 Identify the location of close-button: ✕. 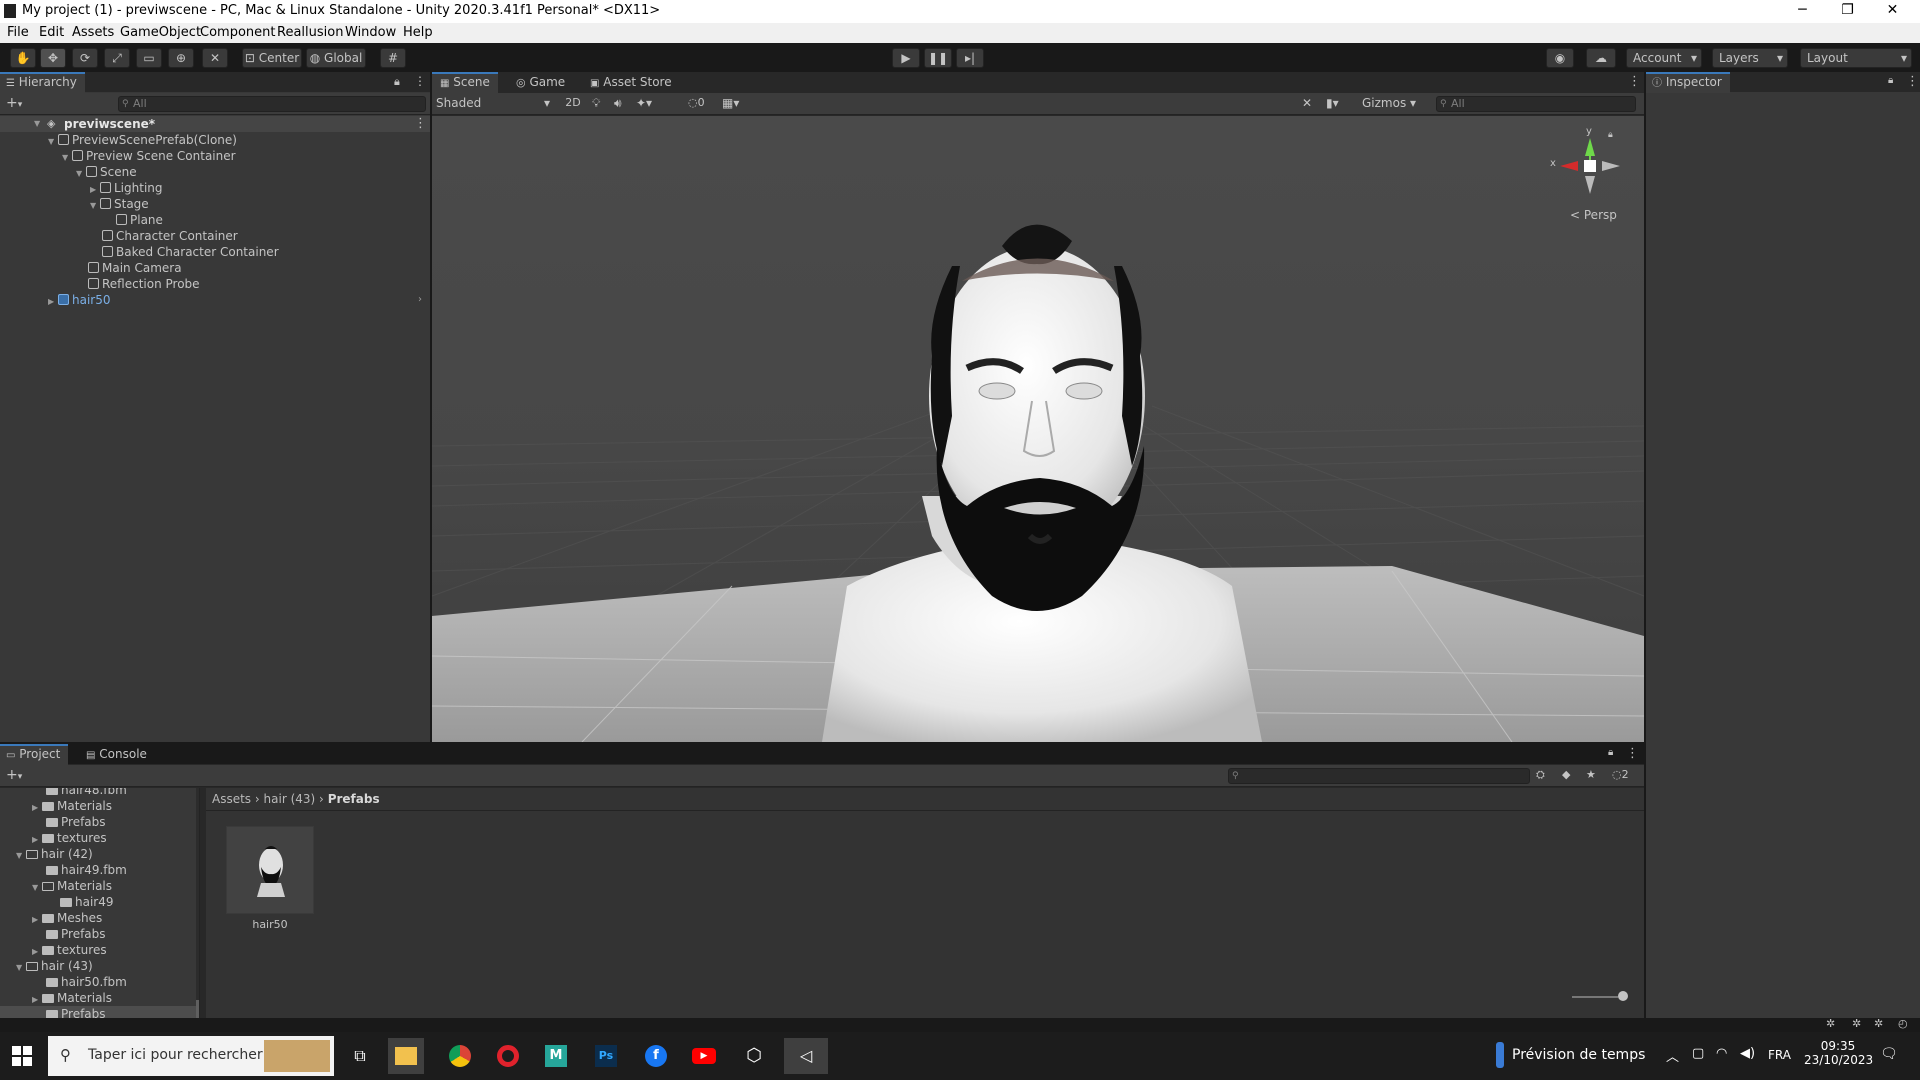
(1892, 11).